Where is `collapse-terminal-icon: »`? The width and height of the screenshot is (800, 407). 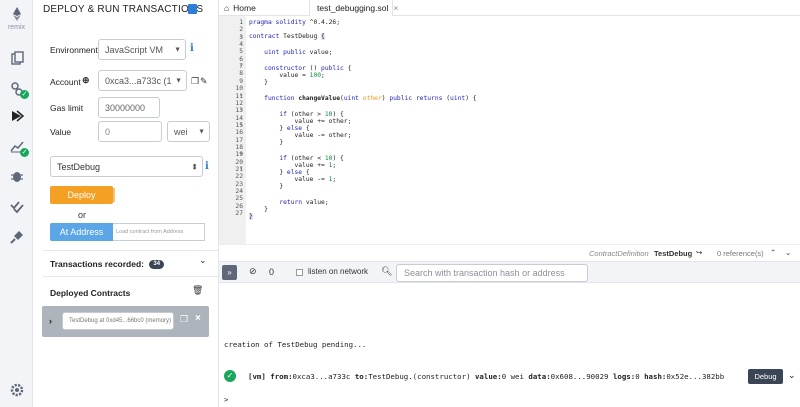 collapse-terminal-icon: » is located at coordinates (229, 272).